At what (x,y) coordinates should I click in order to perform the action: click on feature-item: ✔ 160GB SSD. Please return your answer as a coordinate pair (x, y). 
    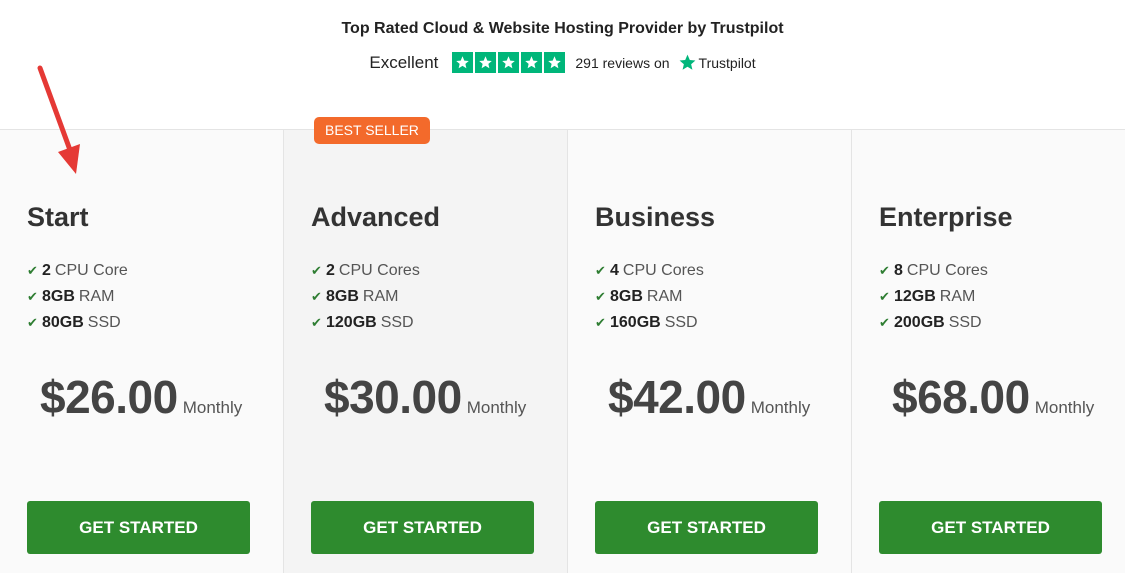
    Looking at the image, I should click on (649, 323).